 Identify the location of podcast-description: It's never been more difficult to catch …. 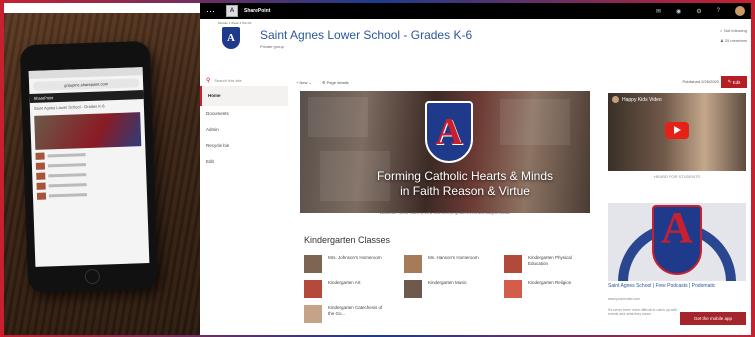
(642, 312).